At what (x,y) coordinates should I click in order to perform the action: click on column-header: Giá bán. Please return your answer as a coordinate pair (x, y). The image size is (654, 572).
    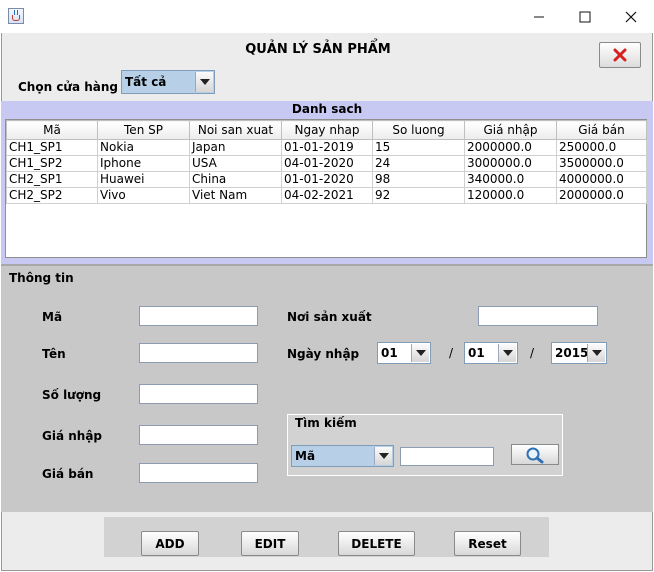
    Looking at the image, I should click on (601, 130).